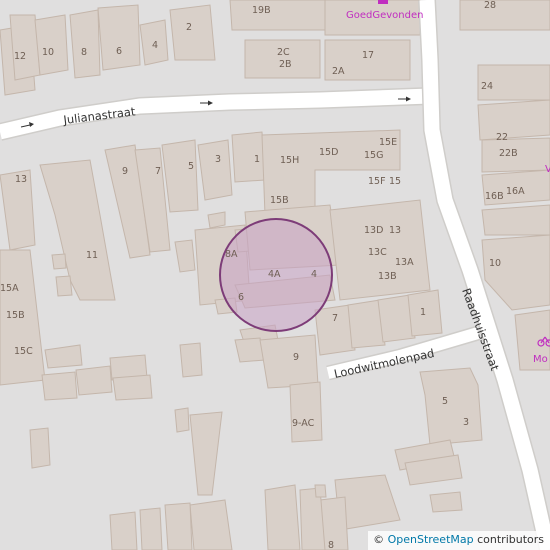 The height and width of the screenshot is (550, 550). What do you see at coordinates (377, 252) in the screenshot?
I see `house-number: 13C` at bounding box center [377, 252].